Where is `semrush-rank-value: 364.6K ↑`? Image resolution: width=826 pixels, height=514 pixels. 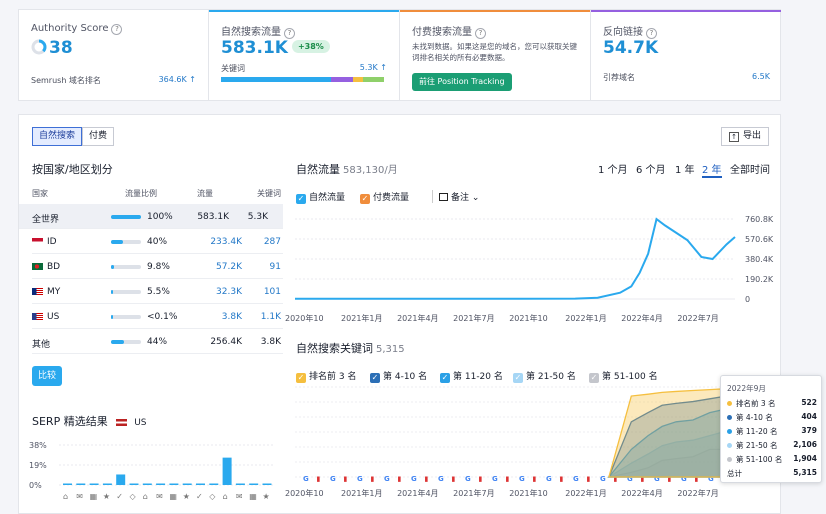 semrush-rank-value: 364.6K ↑ is located at coordinates (177, 79).